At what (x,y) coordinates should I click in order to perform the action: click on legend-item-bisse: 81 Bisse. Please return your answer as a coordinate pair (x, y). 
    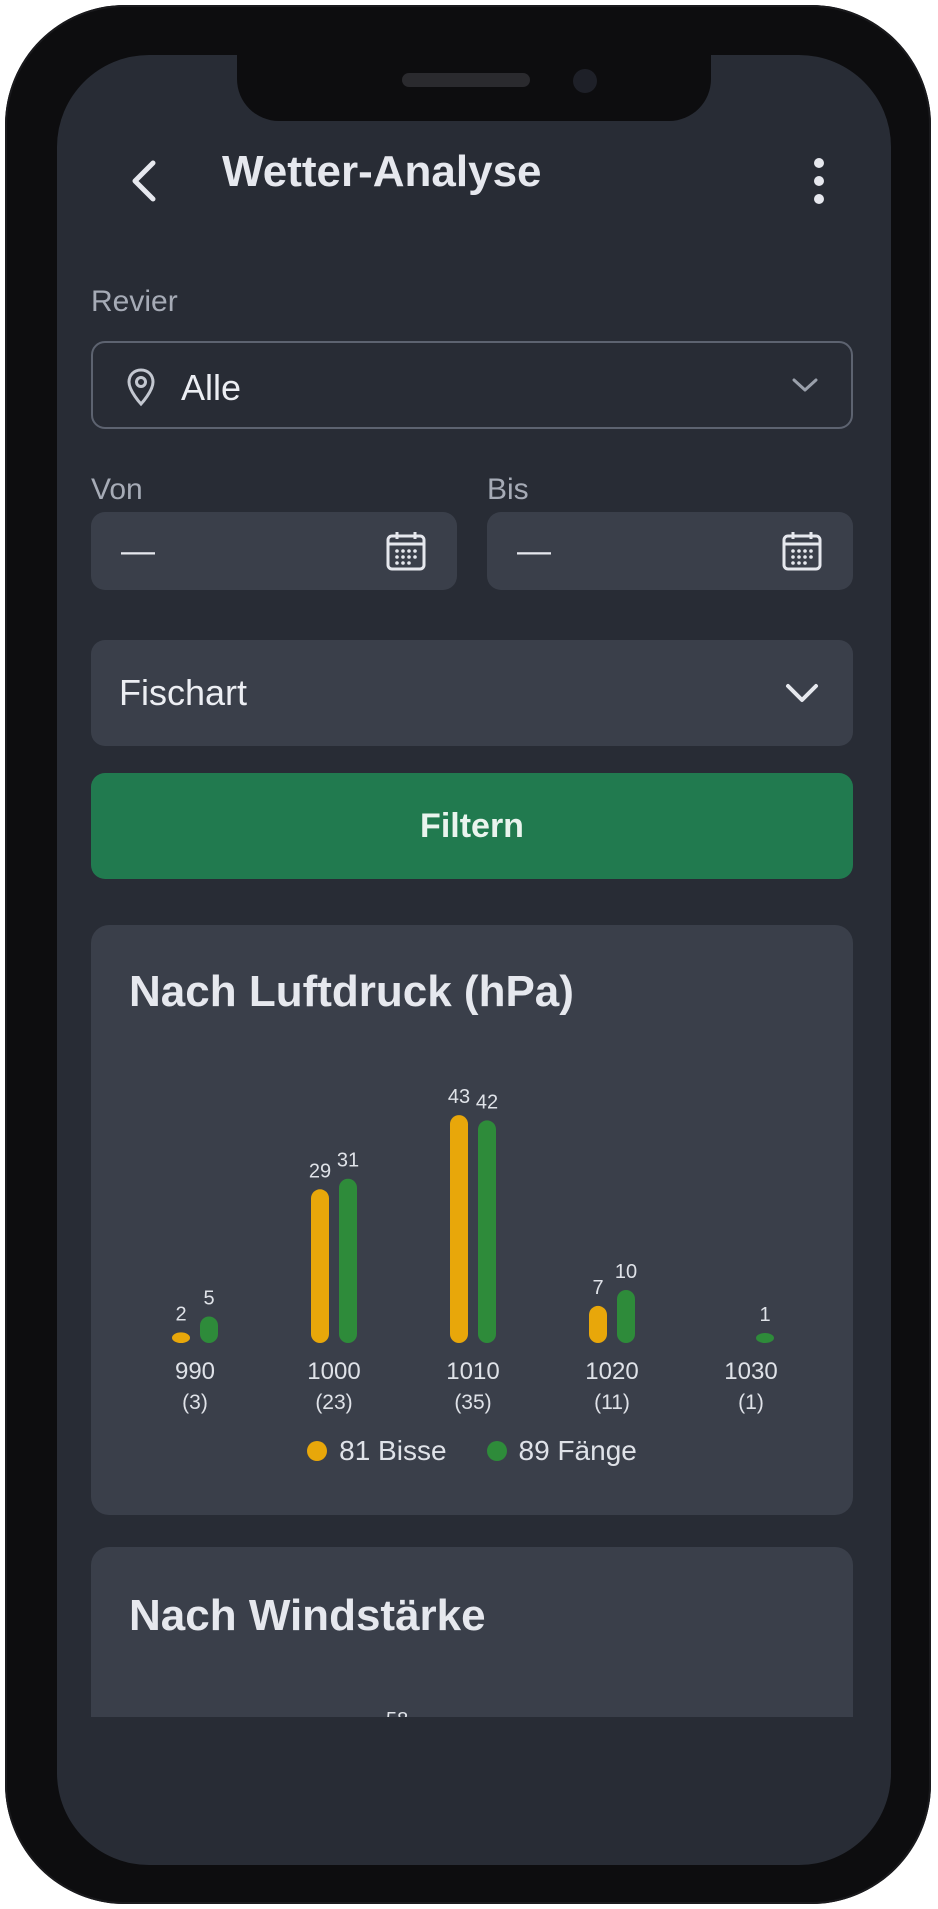
    Looking at the image, I should click on (377, 1451).